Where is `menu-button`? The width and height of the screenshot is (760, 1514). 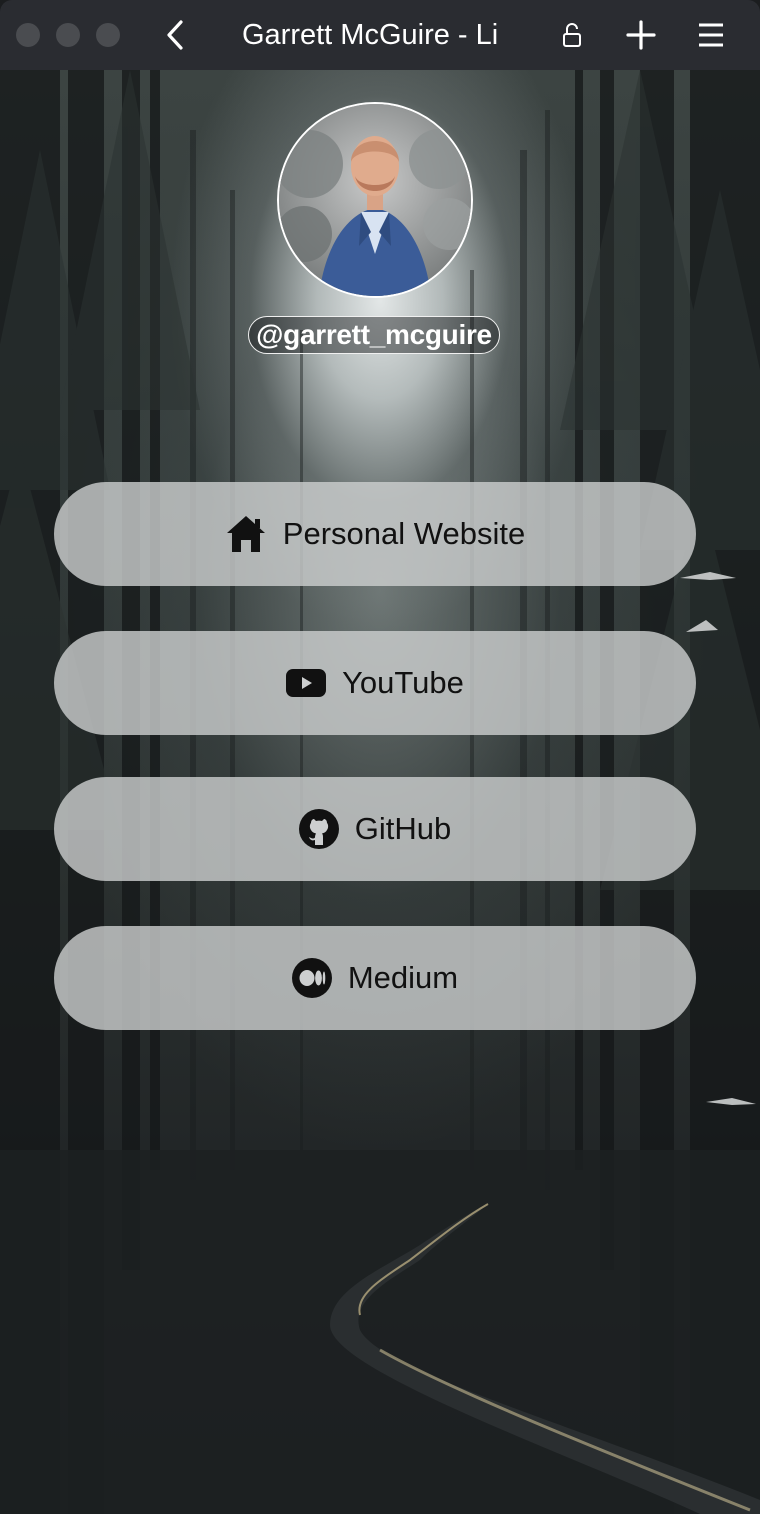 menu-button is located at coordinates (711, 35).